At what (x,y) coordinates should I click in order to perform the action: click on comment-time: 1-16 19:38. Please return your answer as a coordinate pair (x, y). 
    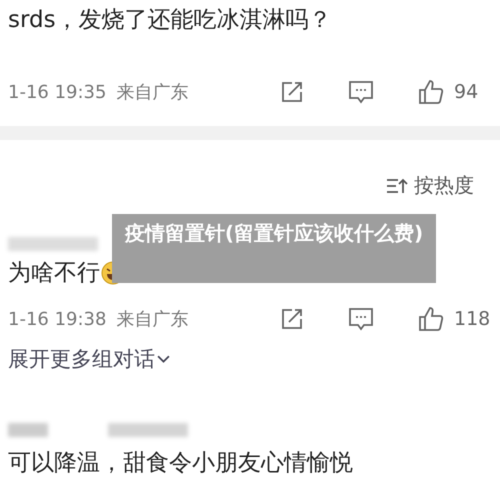
    Looking at the image, I should click on (57, 319).